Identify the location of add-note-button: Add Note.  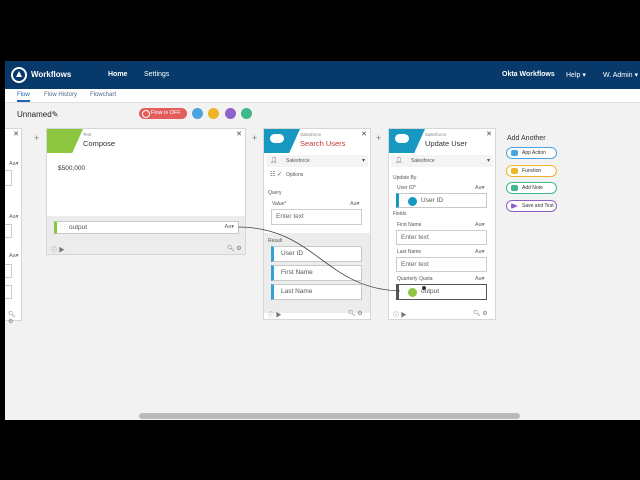
(531, 188).